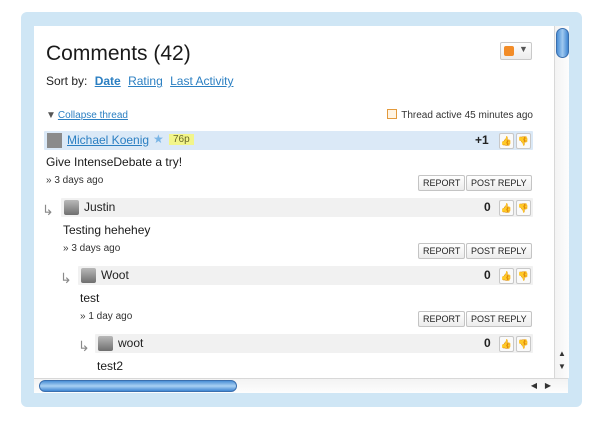 The height and width of the screenshot is (422, 600). I want to click on sort-bar: Sort by: Date Rating Last Activity, so click(139, 81).